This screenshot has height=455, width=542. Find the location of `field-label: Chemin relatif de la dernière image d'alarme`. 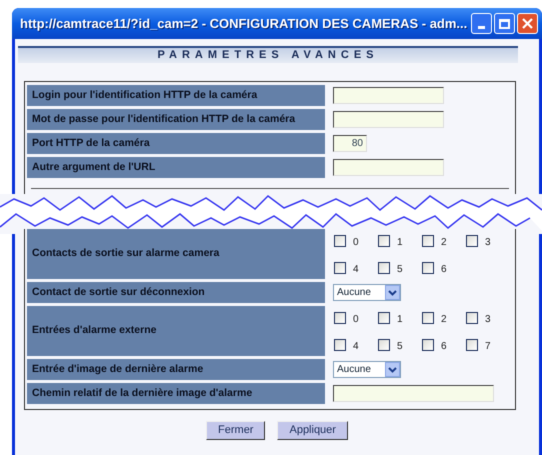

field-label: Chemin relatif de la dernière image d'alarme is located at coordinates (176, 393).